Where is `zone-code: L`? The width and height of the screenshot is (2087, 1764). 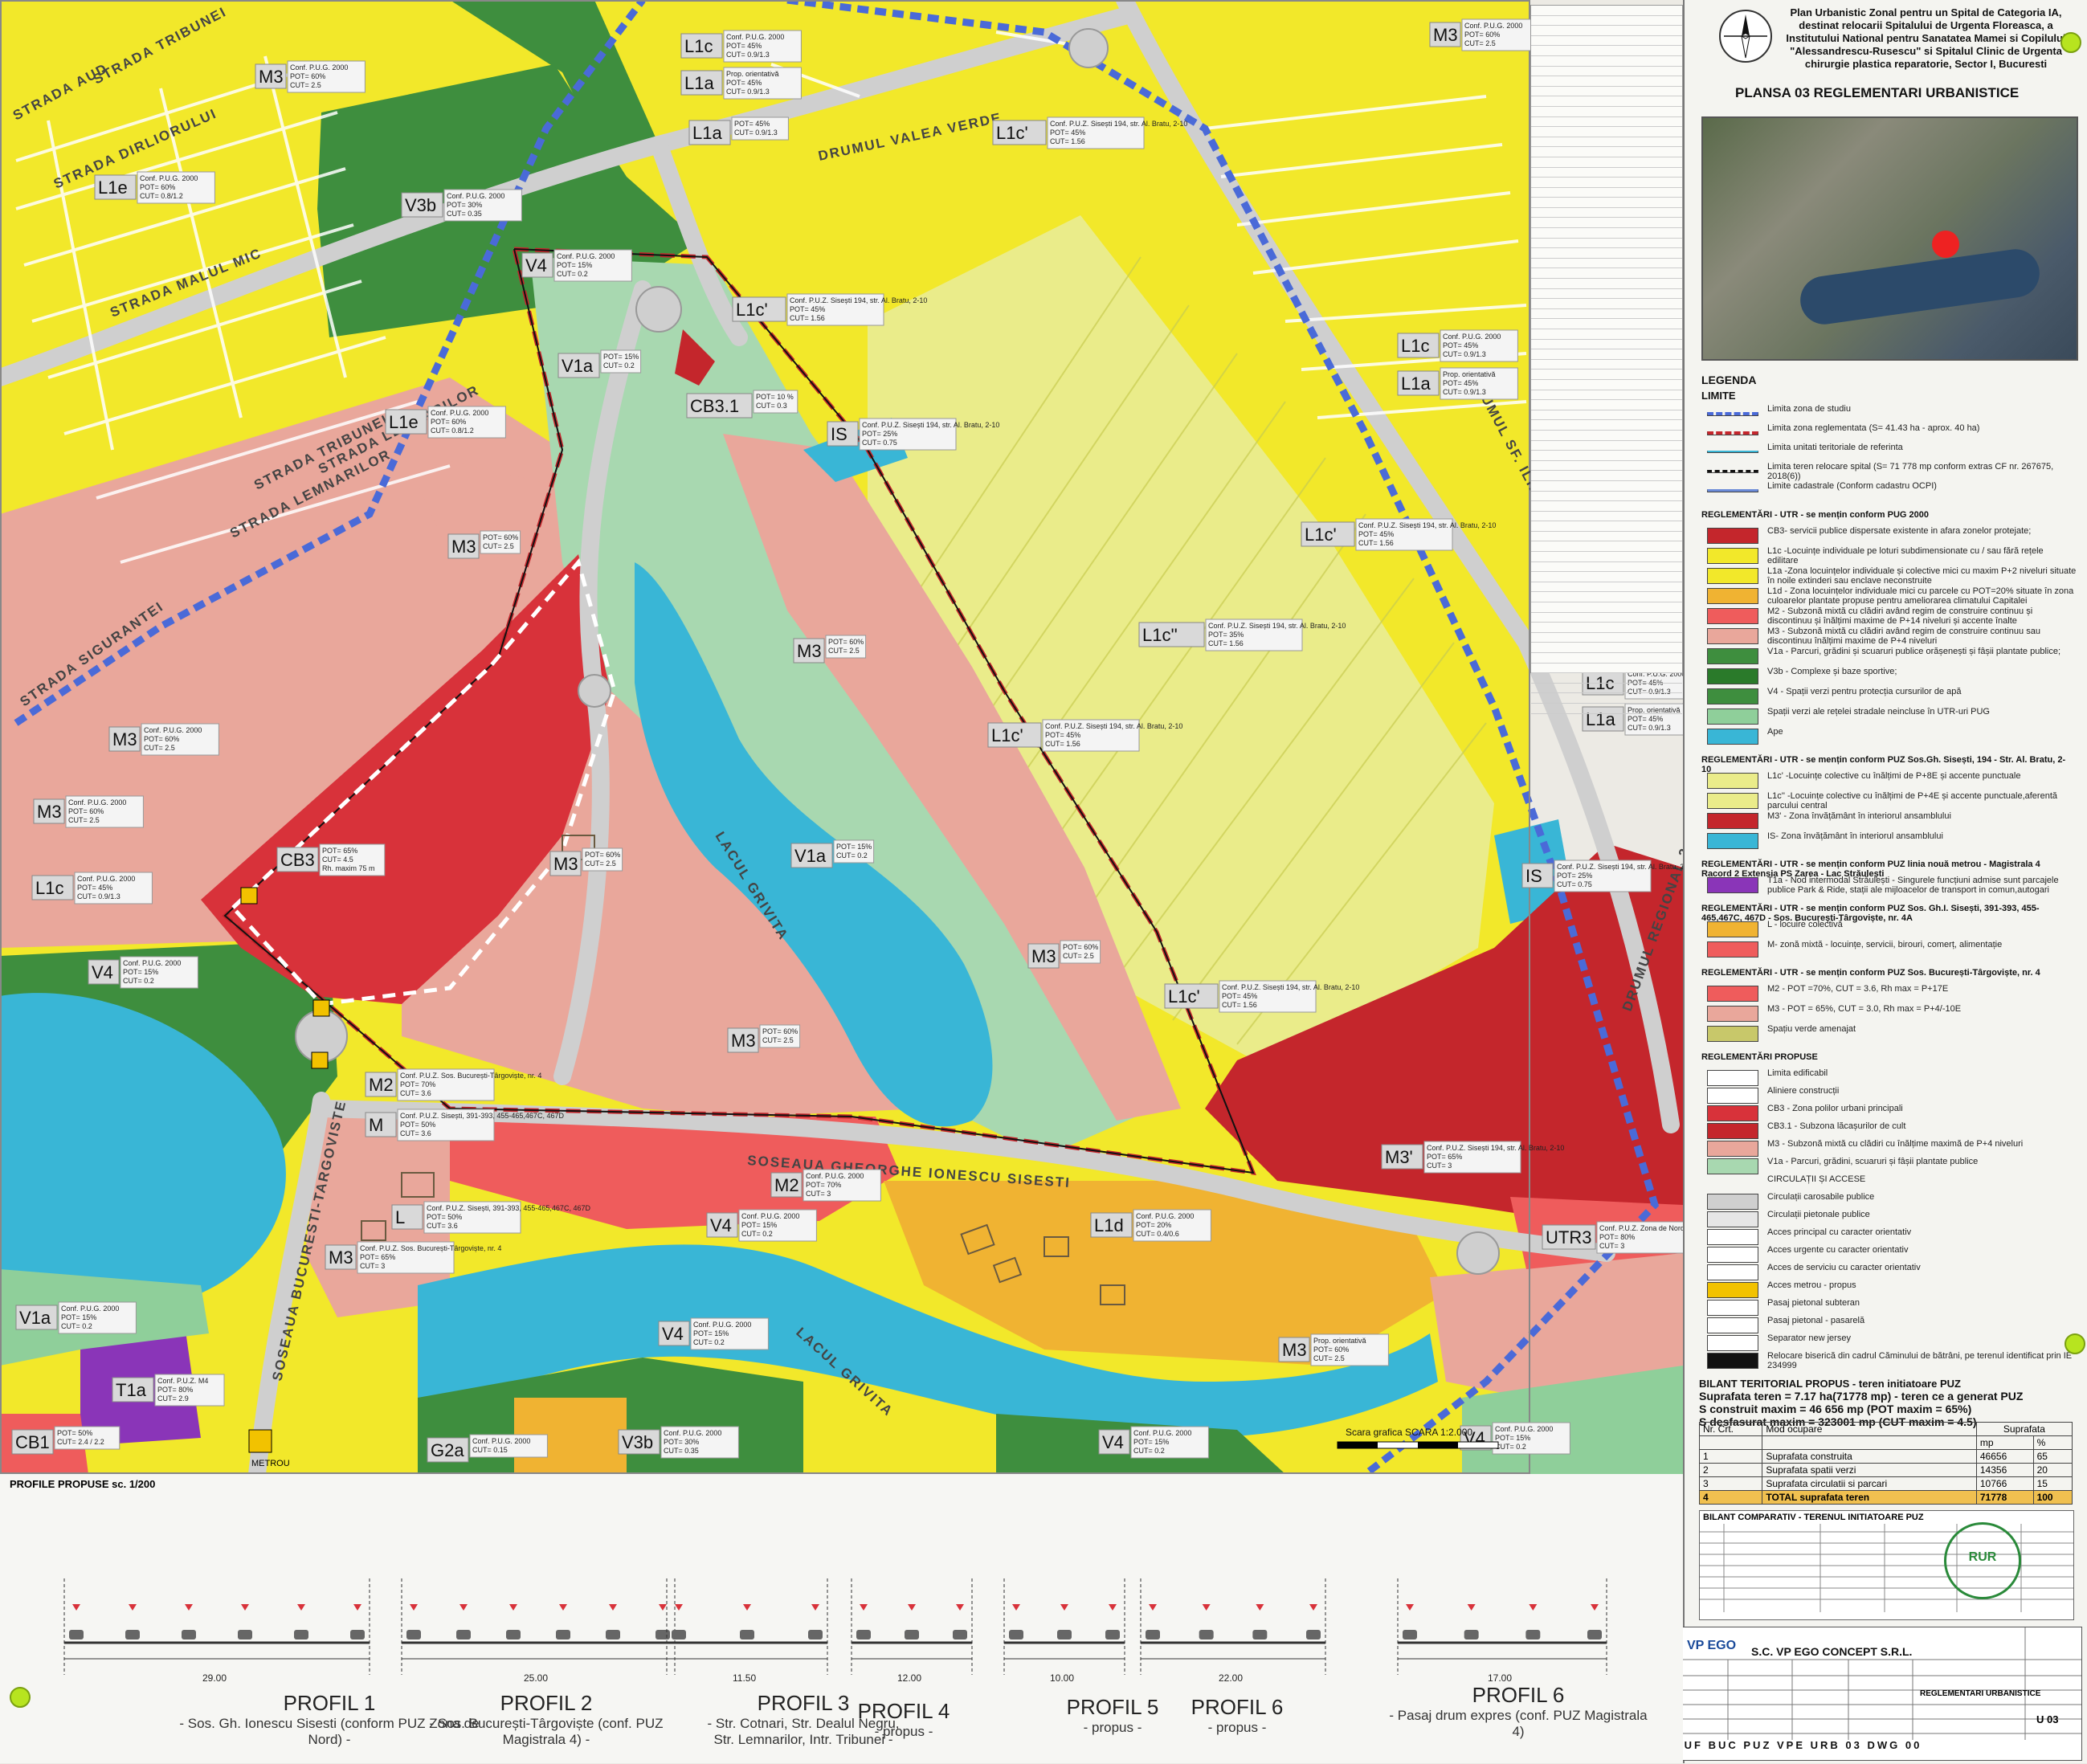 zone-code: L is located at coordinates (400, 1217).